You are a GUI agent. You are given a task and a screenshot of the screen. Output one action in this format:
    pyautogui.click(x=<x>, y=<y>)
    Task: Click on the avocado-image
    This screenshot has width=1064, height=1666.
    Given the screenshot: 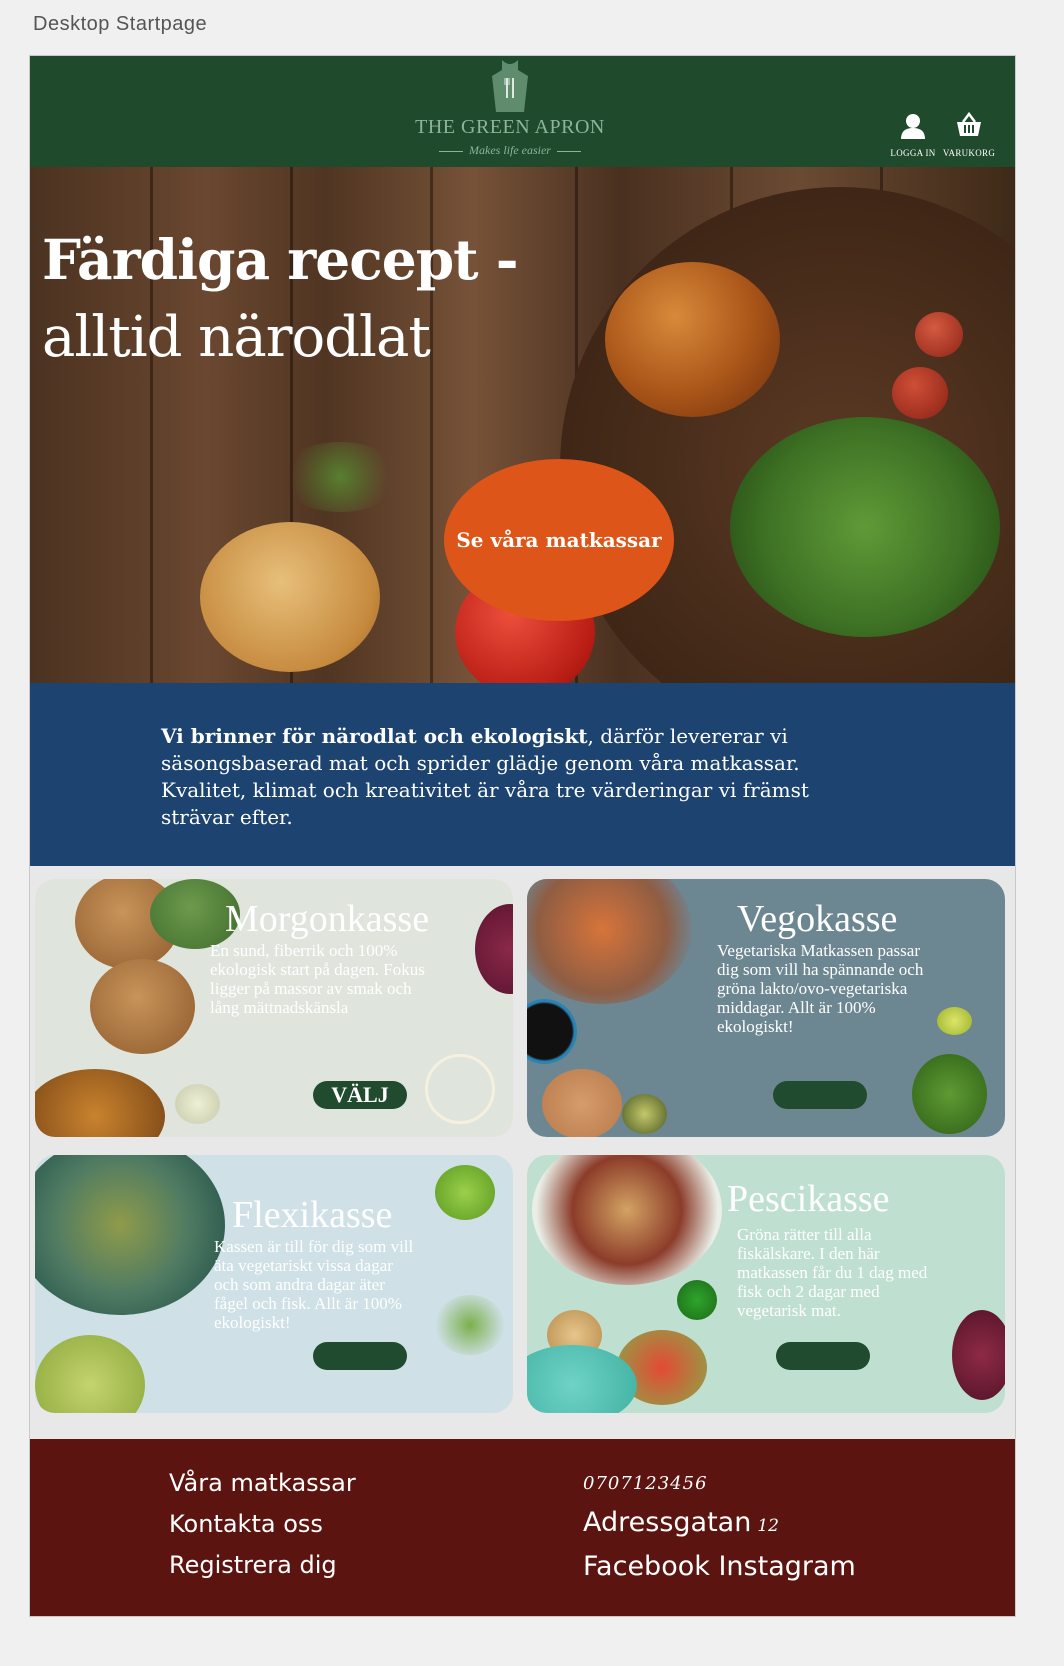 What is the action you would take?
    pyautogui.click(x=644, y=1114)
    